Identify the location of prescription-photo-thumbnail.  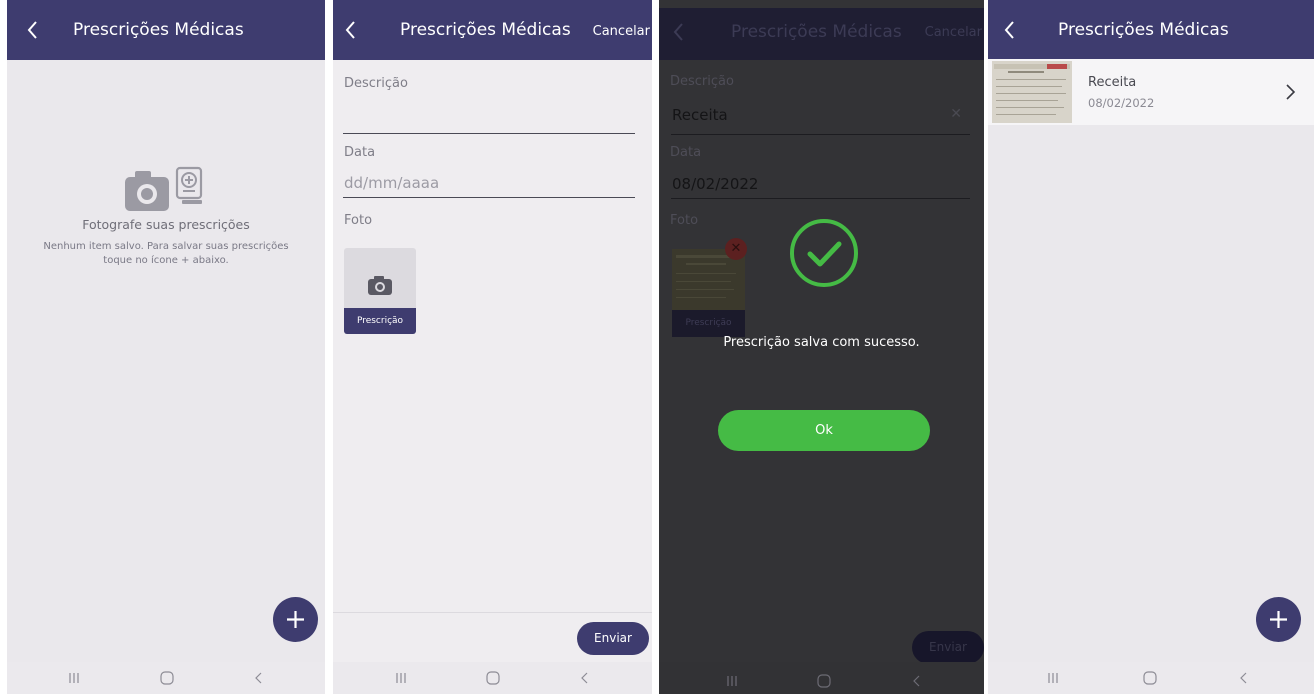
(1032, 92).